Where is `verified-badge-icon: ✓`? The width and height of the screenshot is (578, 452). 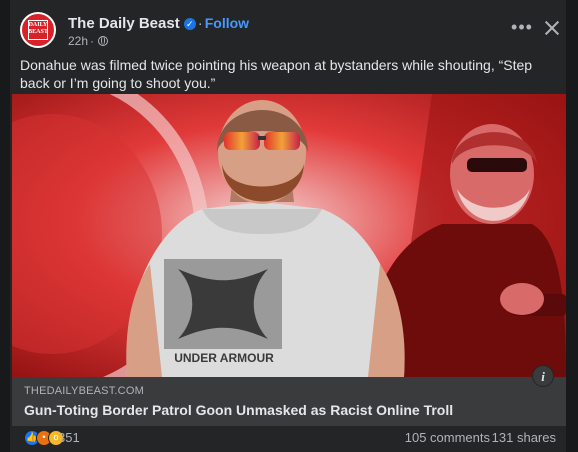
verified-badge-icon: ✓ is located at coordinates (189, 24).